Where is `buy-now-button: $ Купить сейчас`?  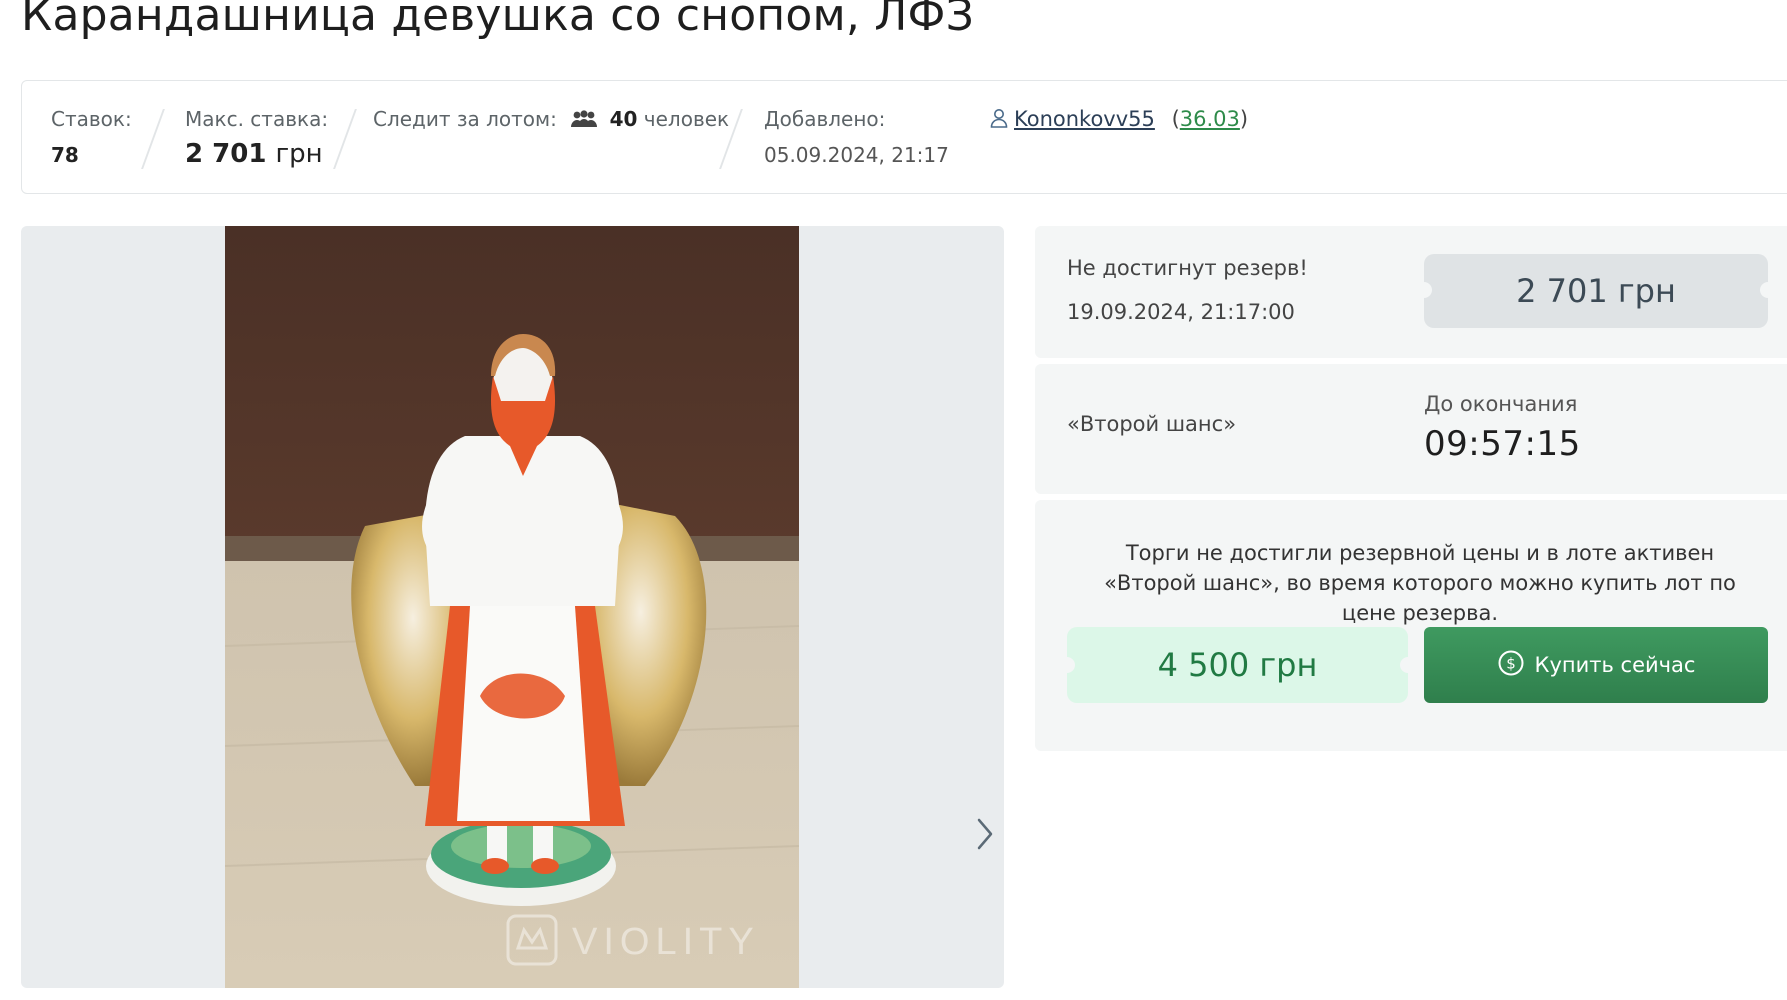
buy-now-button: $ Купить сейчас is located at coordinates (1596, 665).